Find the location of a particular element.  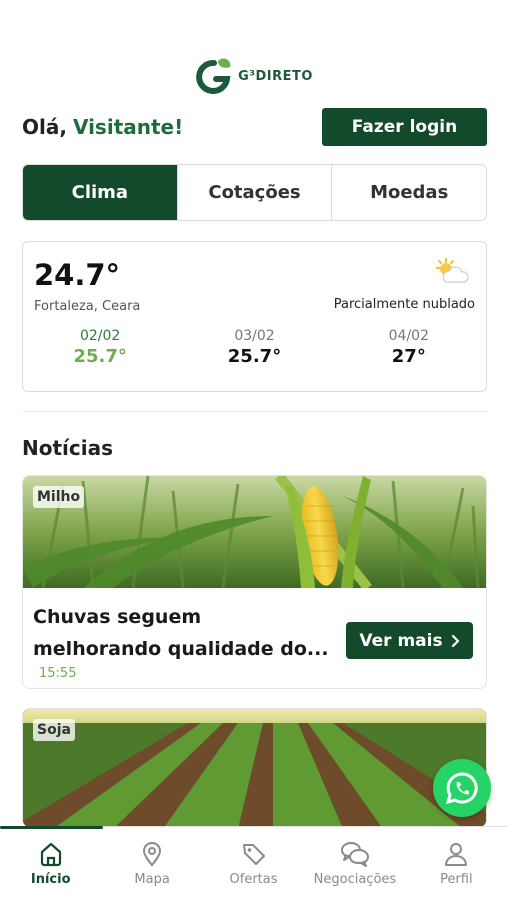

tab-clima: Clima is located at coordinates (100, 192).